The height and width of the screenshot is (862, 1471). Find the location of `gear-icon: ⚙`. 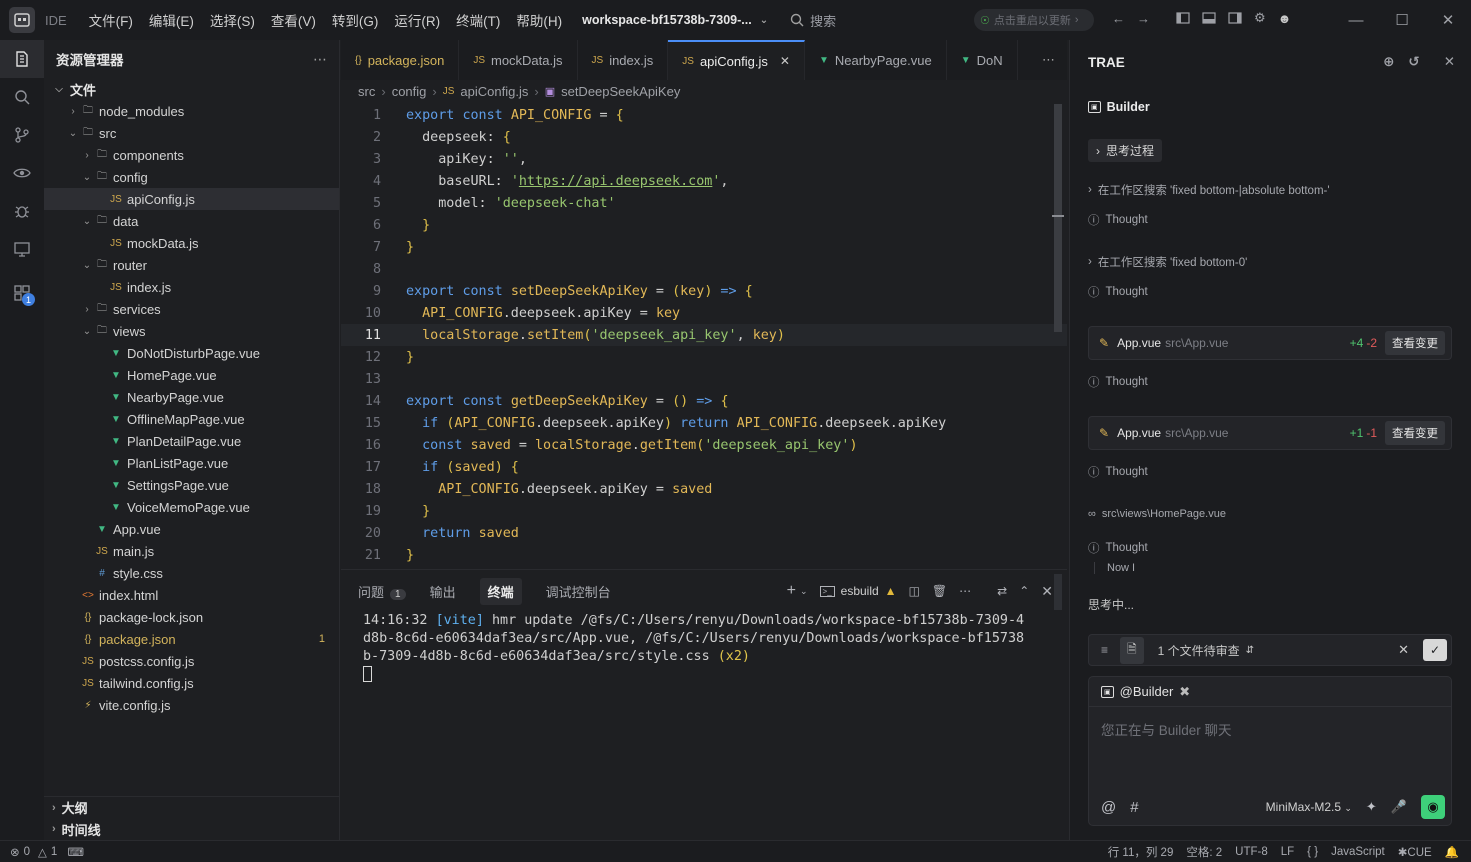

gear-icon: ⚙ is located at coordinates (1260, 18).